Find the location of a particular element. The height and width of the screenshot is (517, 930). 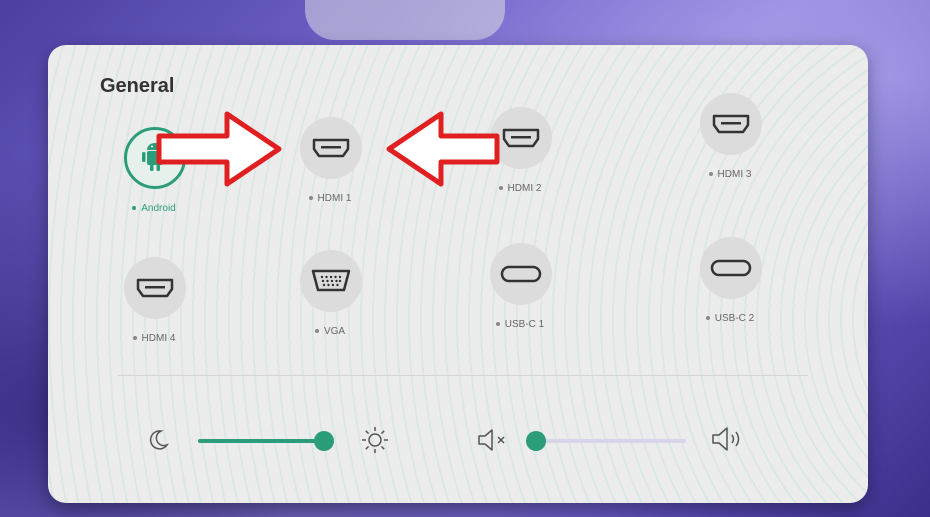

source-hdmi-3: HDMI 3 is located at coordinates (730, 148).